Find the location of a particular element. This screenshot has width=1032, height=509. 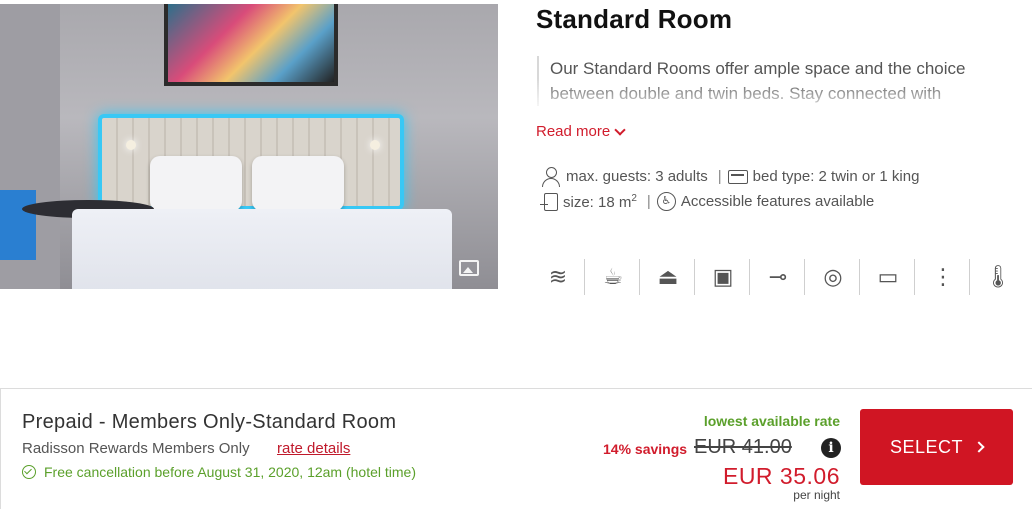

photo-headboard is located at coordinates (251, 162).